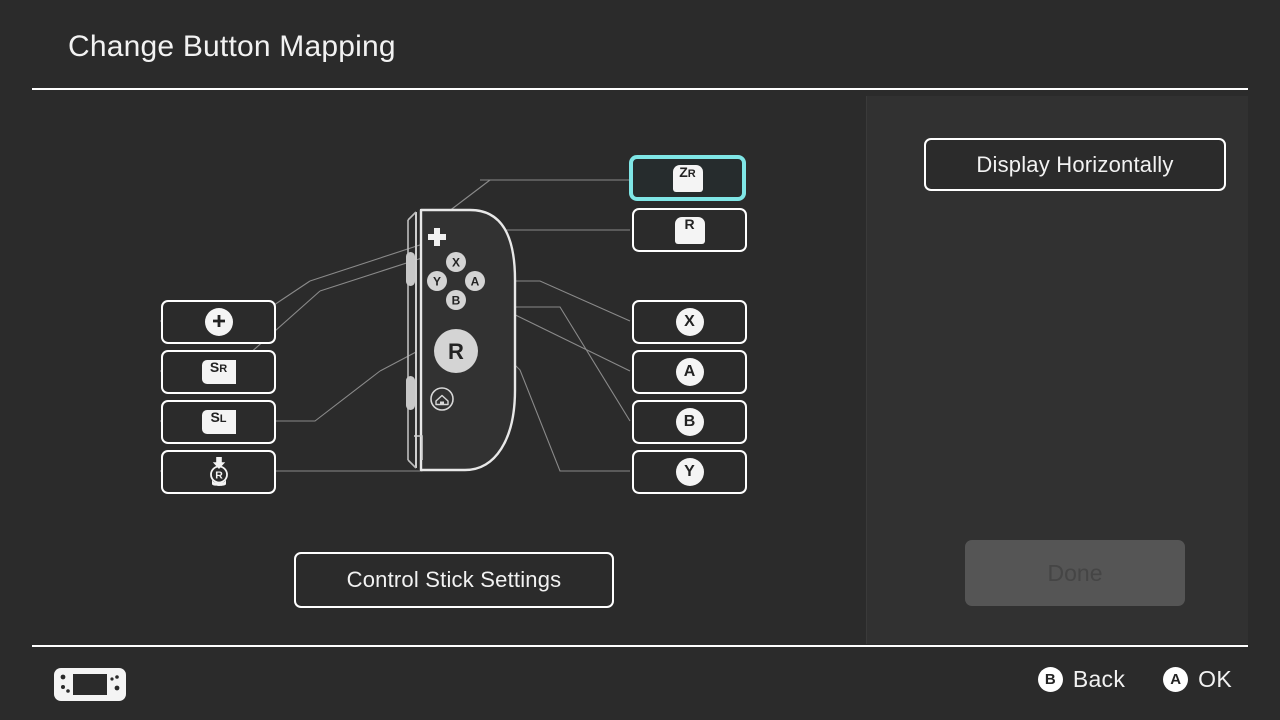 The width and height of the screenshot is (1280, 720). I want to click on control-stick-settings-button: Control Stick Settings, so click(454, 580).